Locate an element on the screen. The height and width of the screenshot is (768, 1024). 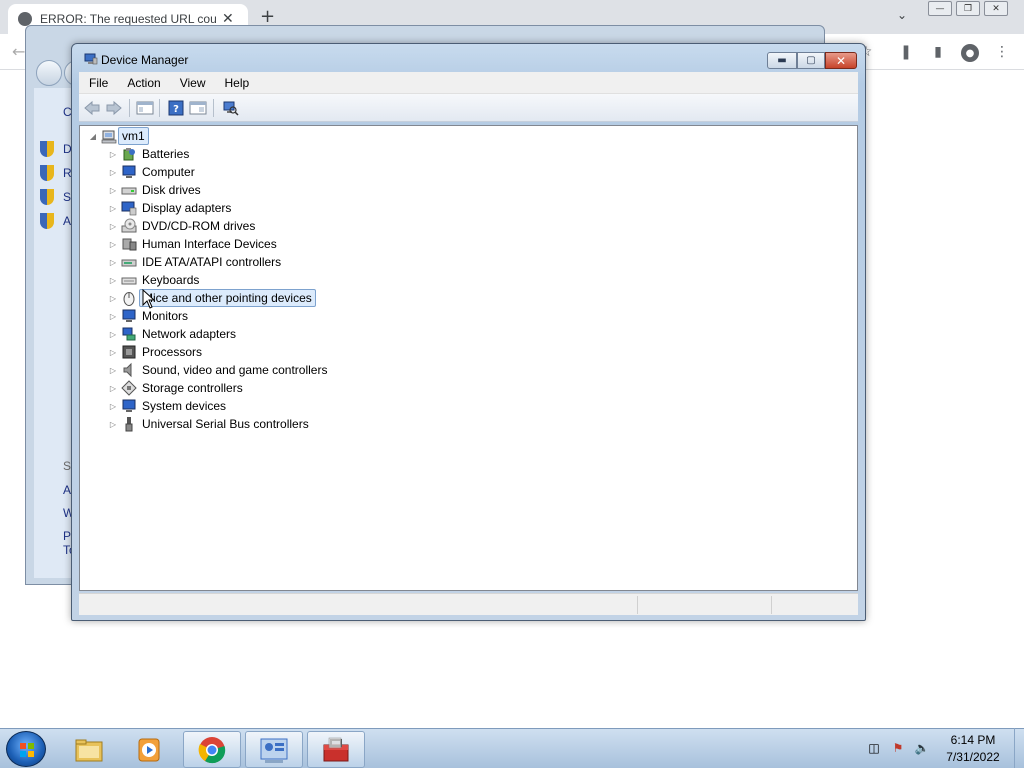
mouse-icon is located at coordinates (129, 299).